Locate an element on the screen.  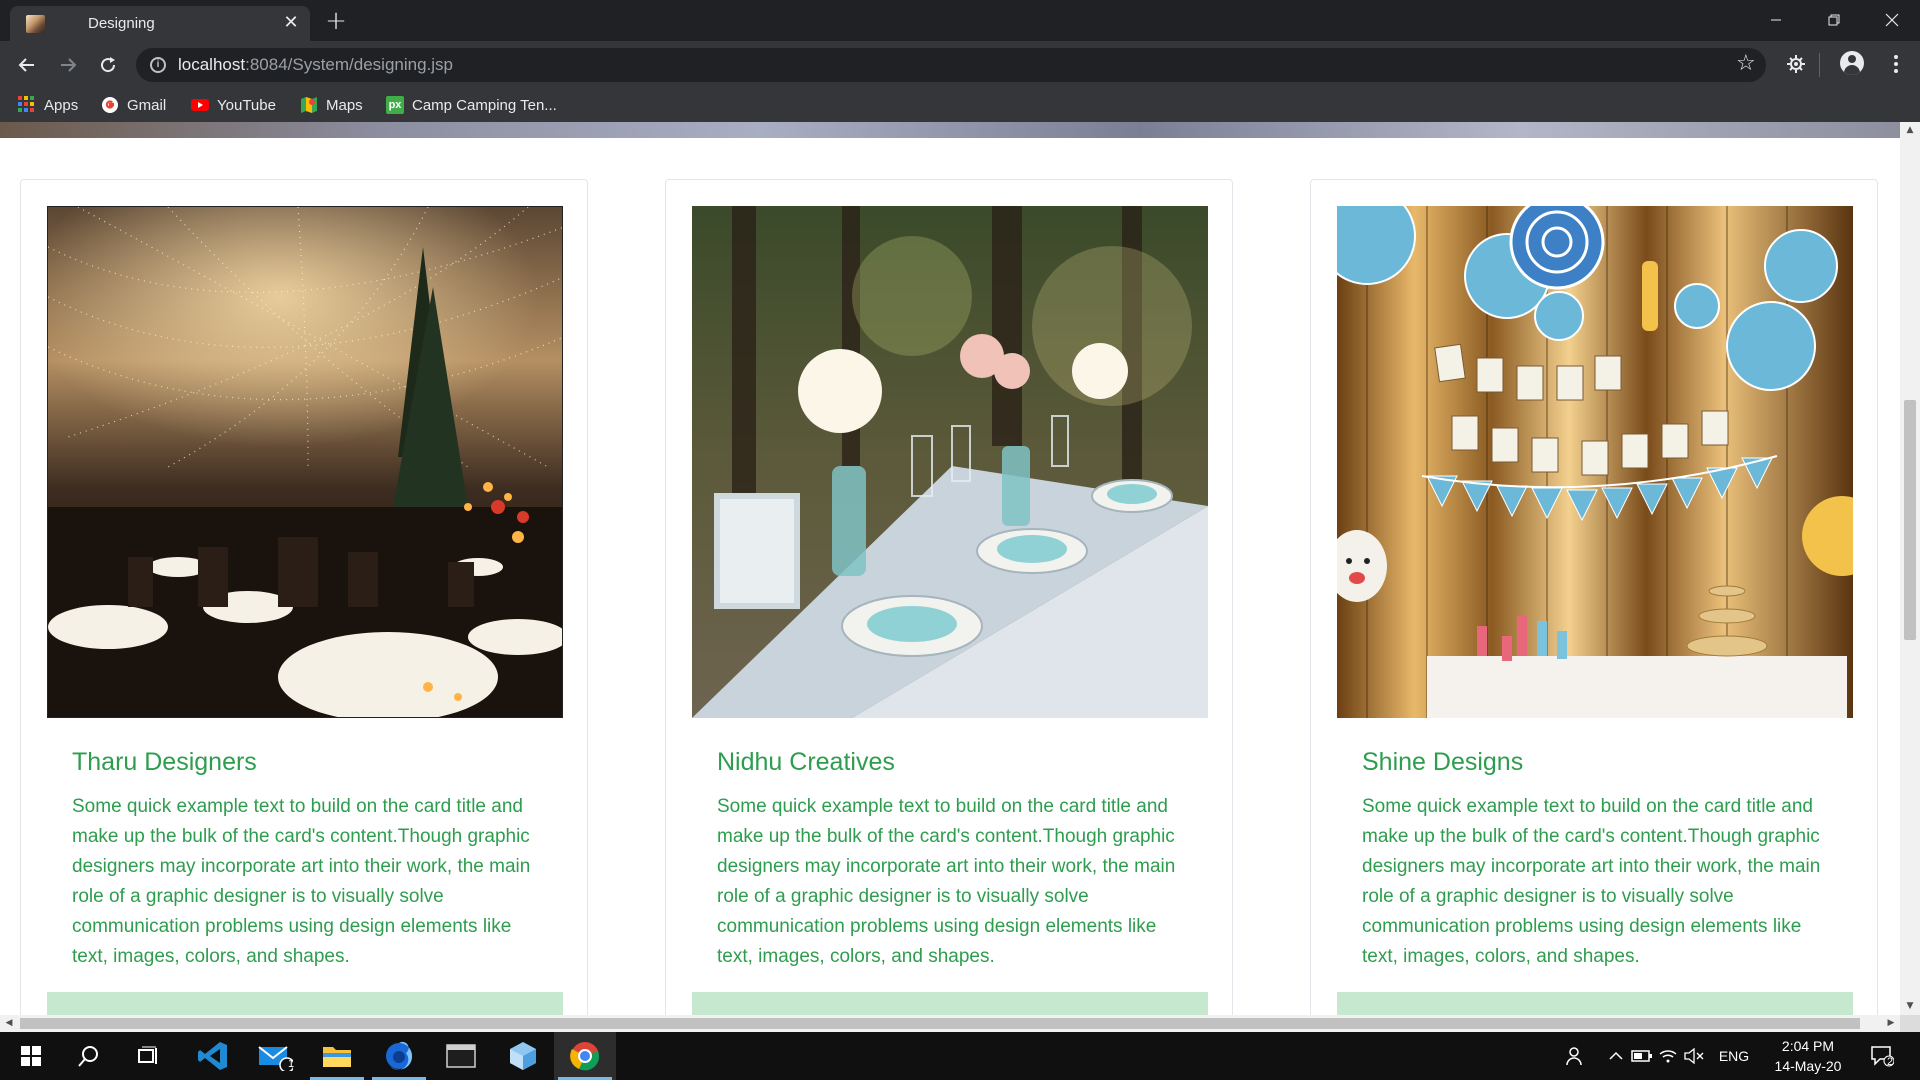
back-arrow-icon is located at coordinates (27, 65).